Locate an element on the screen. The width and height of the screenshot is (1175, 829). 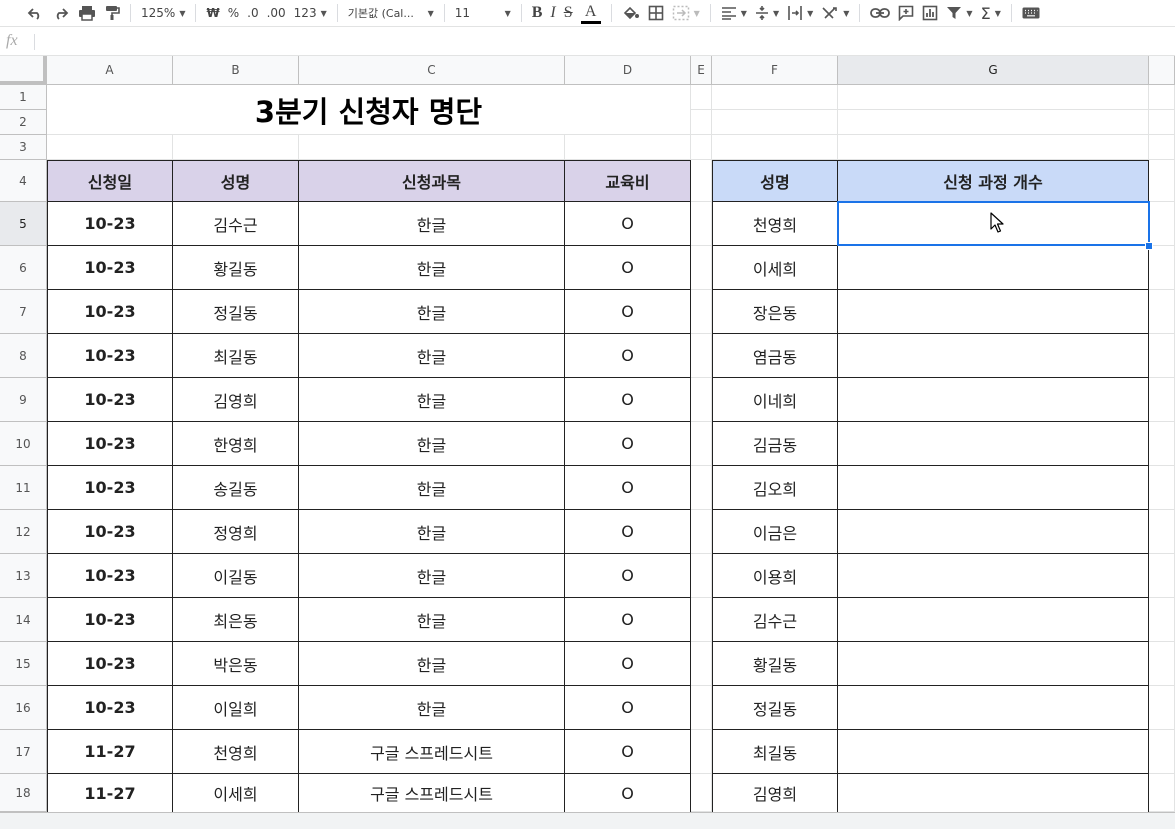
lookup-name-cell: 김오희 is located at coordinates (775, 488).